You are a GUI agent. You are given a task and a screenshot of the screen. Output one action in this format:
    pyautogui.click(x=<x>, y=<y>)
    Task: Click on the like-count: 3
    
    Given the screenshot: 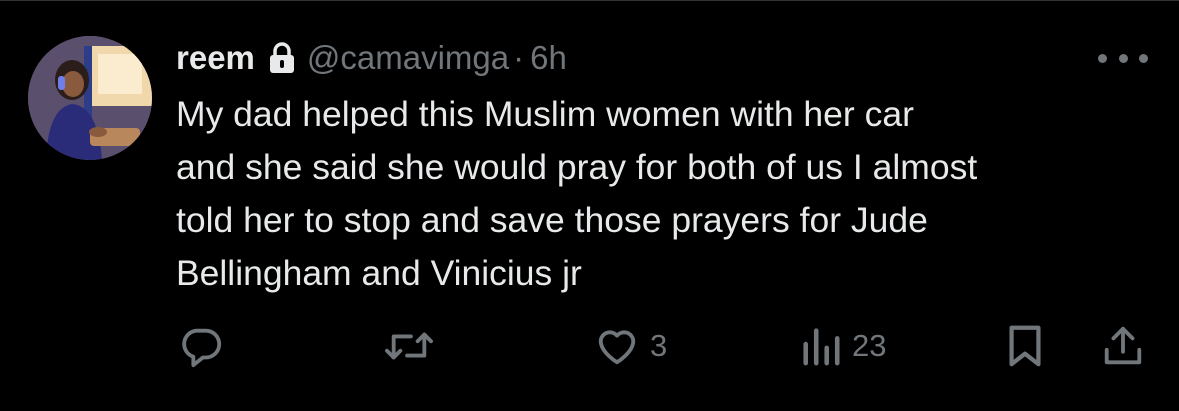 What is the action you would take?
    pyautogui.click(x=659, y=345)
    